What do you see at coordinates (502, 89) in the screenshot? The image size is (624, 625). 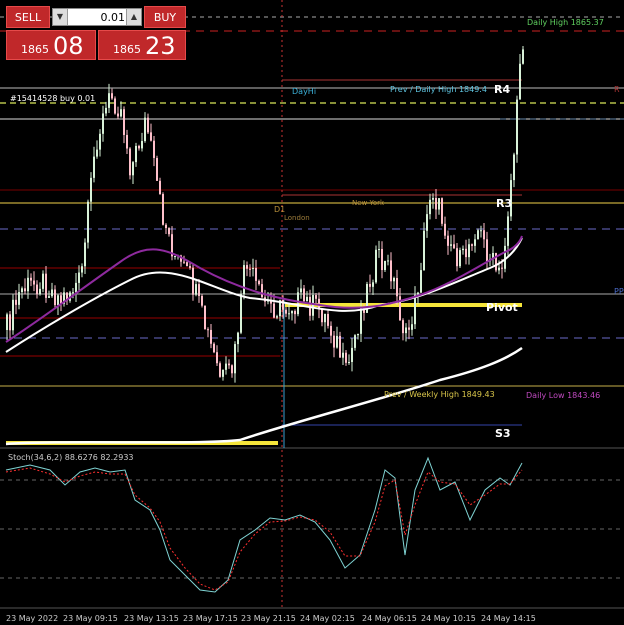 I see `r4-label: R4` at bounding box center [502, 89].